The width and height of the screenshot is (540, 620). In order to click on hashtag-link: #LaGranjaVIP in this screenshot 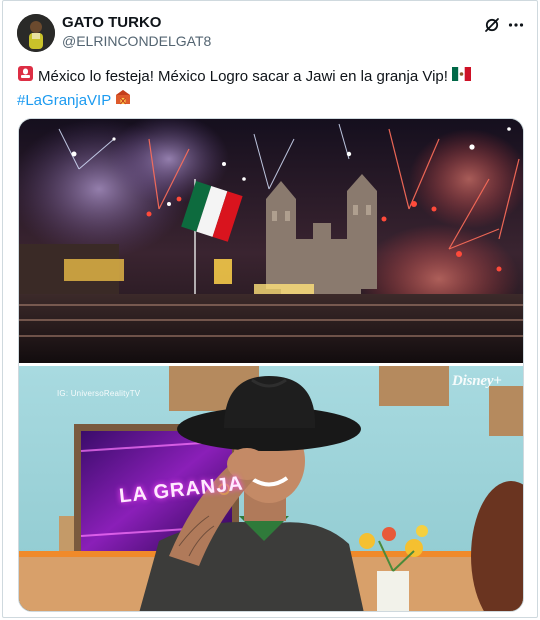, I will do `click(64, 101)`.